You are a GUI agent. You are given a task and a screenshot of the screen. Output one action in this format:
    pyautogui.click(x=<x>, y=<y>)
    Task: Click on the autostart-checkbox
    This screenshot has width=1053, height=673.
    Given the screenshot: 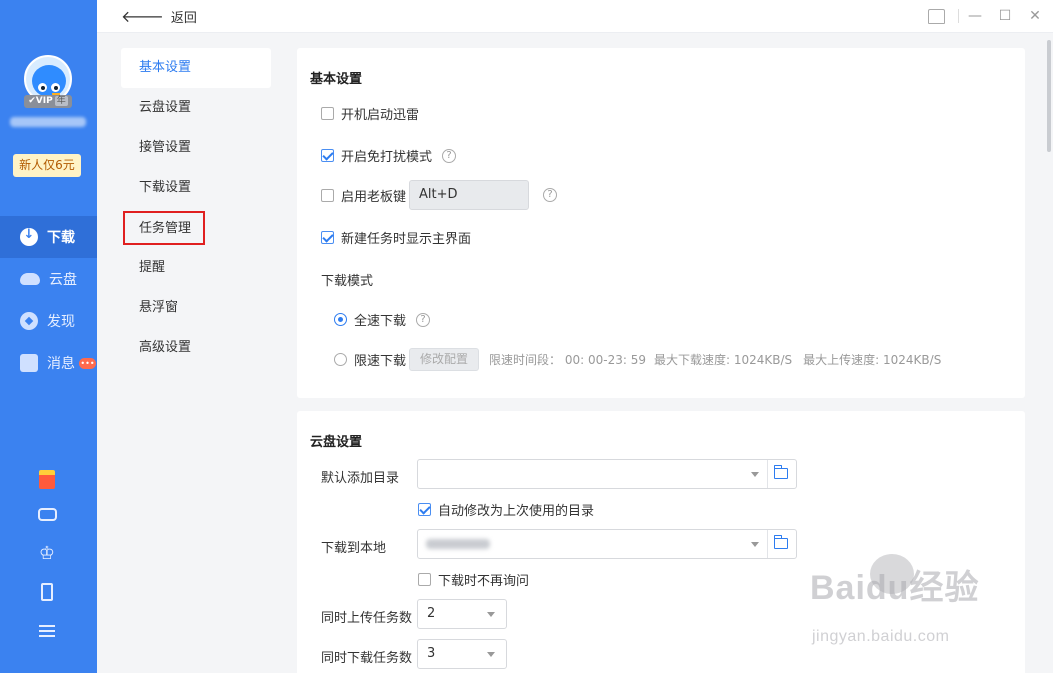 What is the action you would take?
    pyautogui.click(x=327, y=113)
    